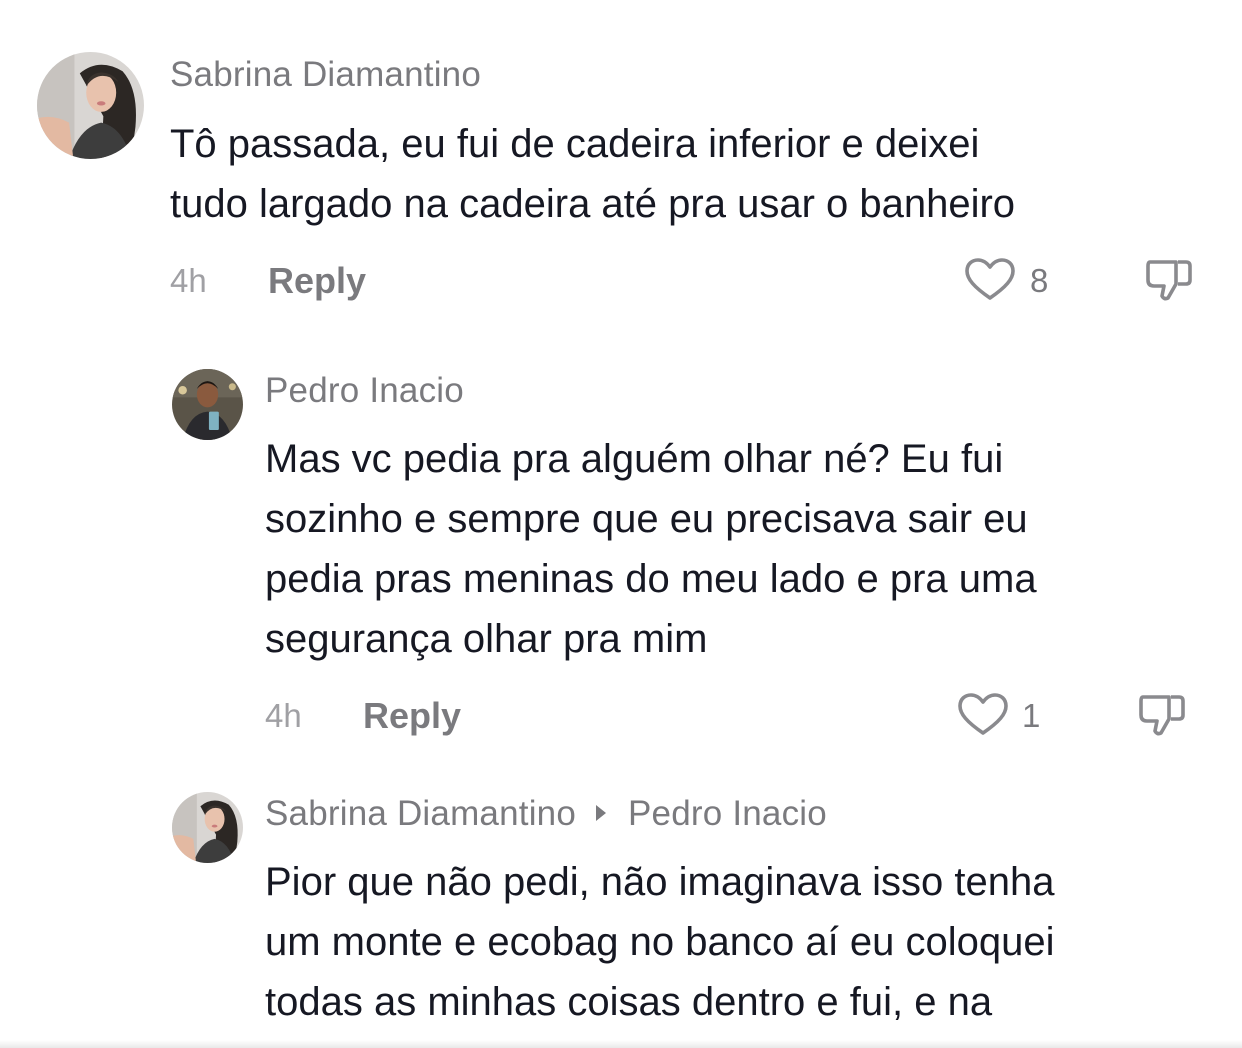 The width and height of the screenshot is (1242, 1048). I want to click on like-count: 1, so click(1031, 715).